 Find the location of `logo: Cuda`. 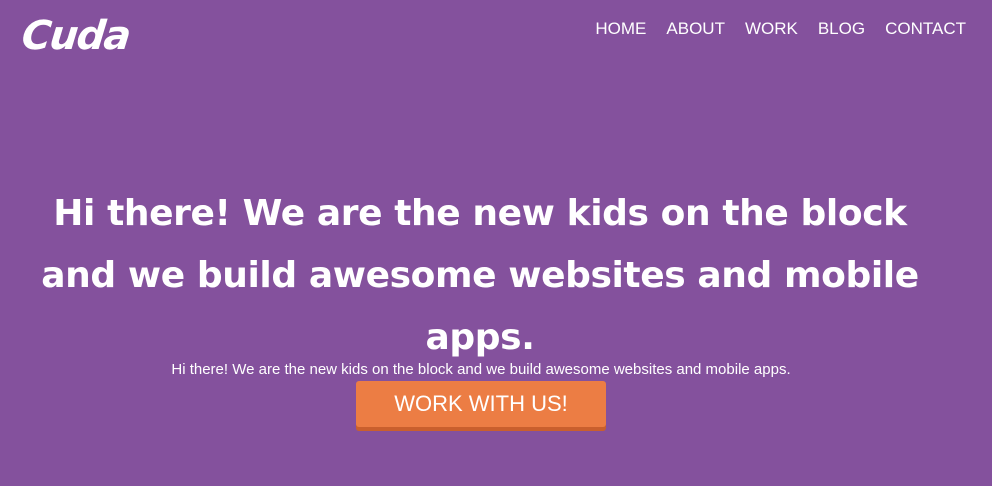

logo: Cuda is located at coordinates (75, 36).